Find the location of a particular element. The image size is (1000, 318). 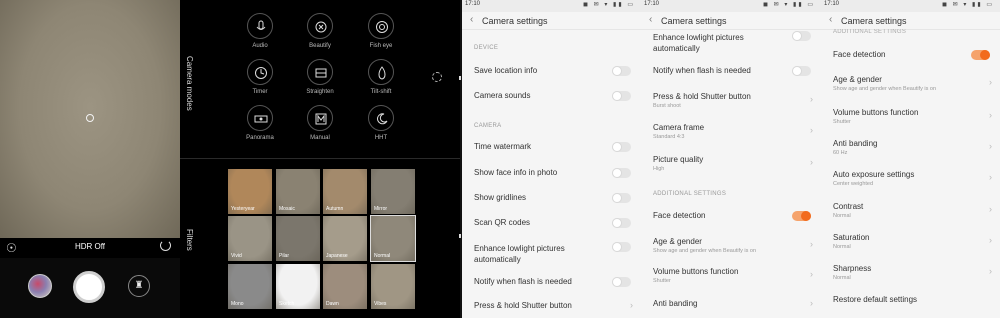

filter-mirror: Mirror is located at coordinates (393, 191).